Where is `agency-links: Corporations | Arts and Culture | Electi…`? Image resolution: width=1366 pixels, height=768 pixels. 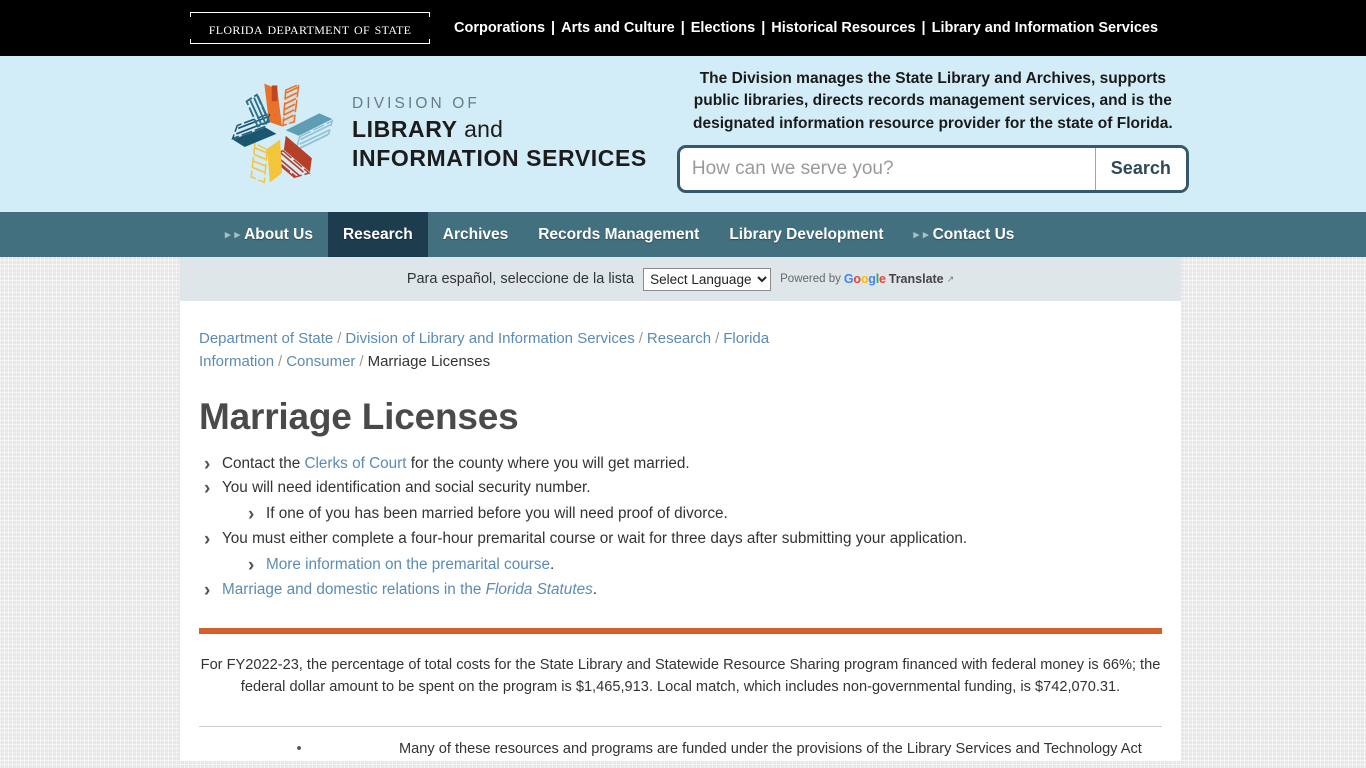
agency-links: Corporations | Arts and Culture | Electi… is located at coordinates (806, 28).